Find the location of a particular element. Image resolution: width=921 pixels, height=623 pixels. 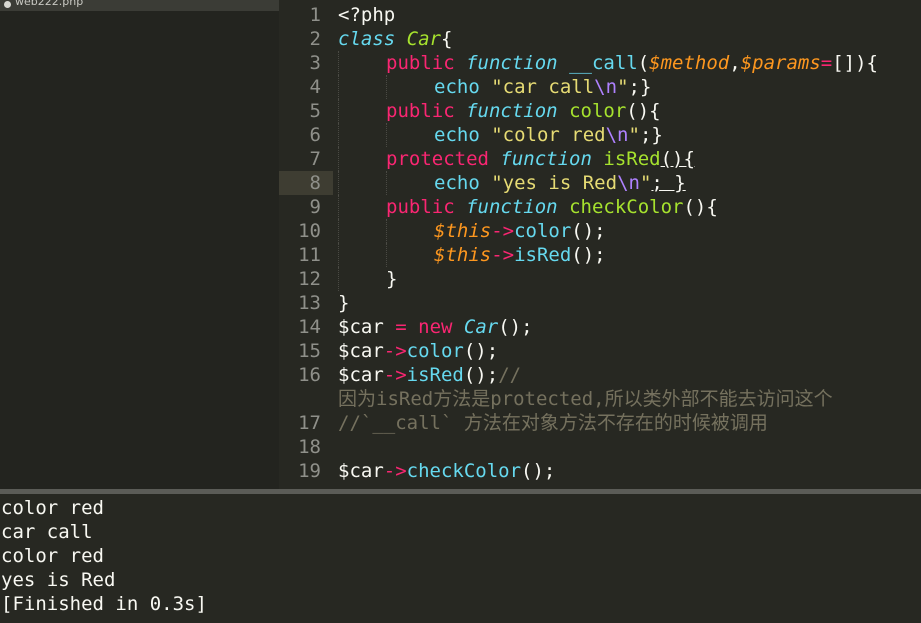

code-text: <?php is located at coordinates (367, 15).